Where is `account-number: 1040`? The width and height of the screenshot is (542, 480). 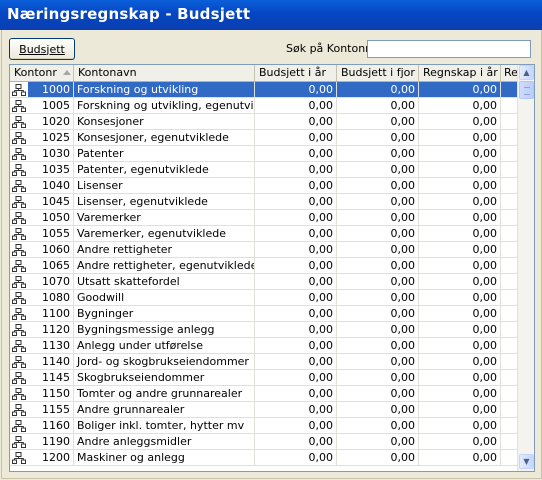 account-number: 1040 is located at coordinates (51, 185).